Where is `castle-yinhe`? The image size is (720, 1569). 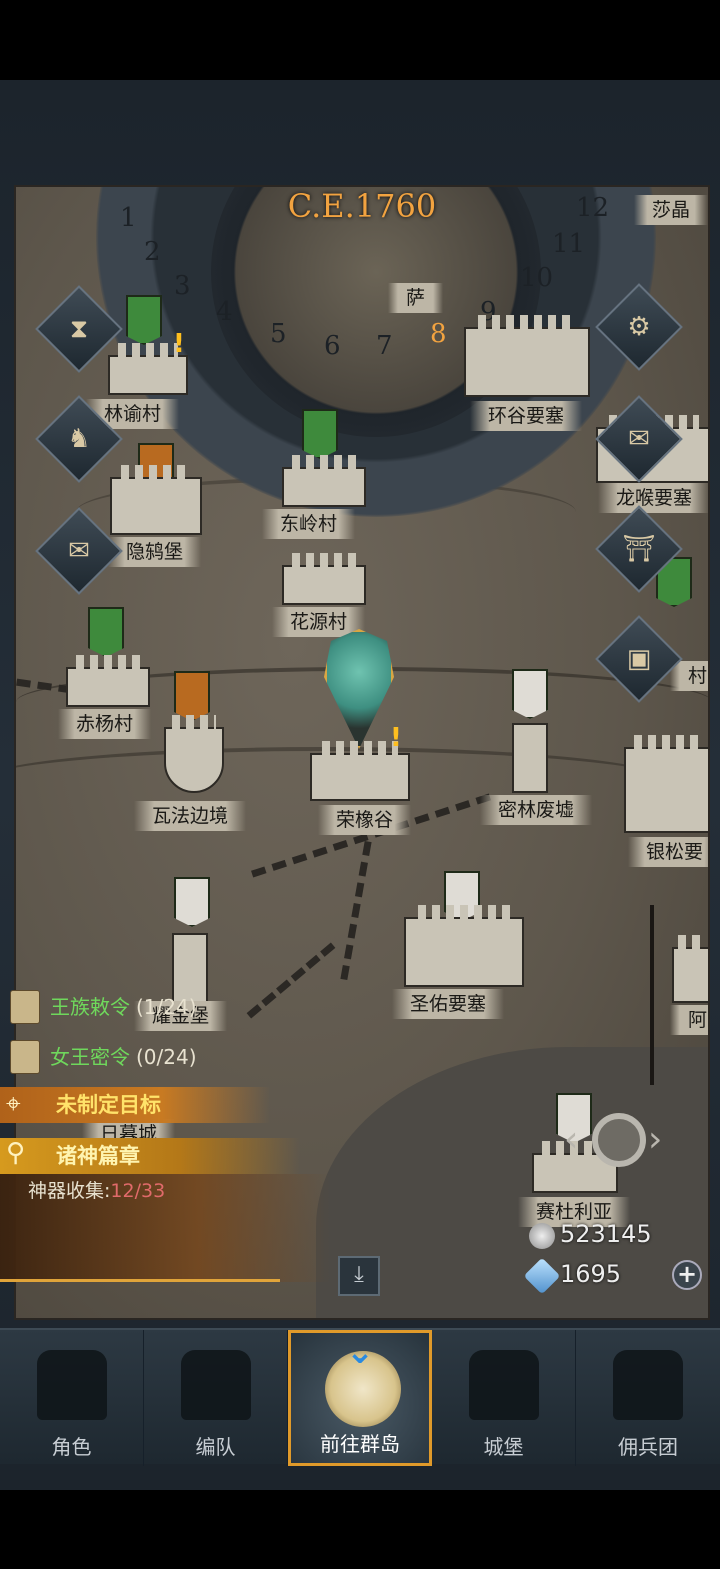 castle-yinhe is located at coordinates (156, 500).